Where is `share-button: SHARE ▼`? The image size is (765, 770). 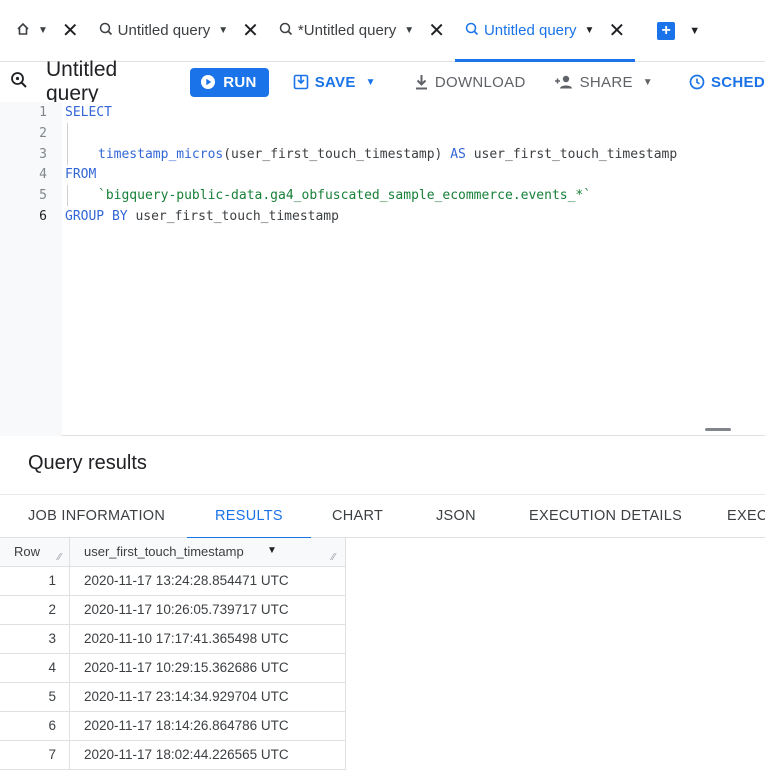 share-button: SHARE ▼ is located at coordinates (603, 82).